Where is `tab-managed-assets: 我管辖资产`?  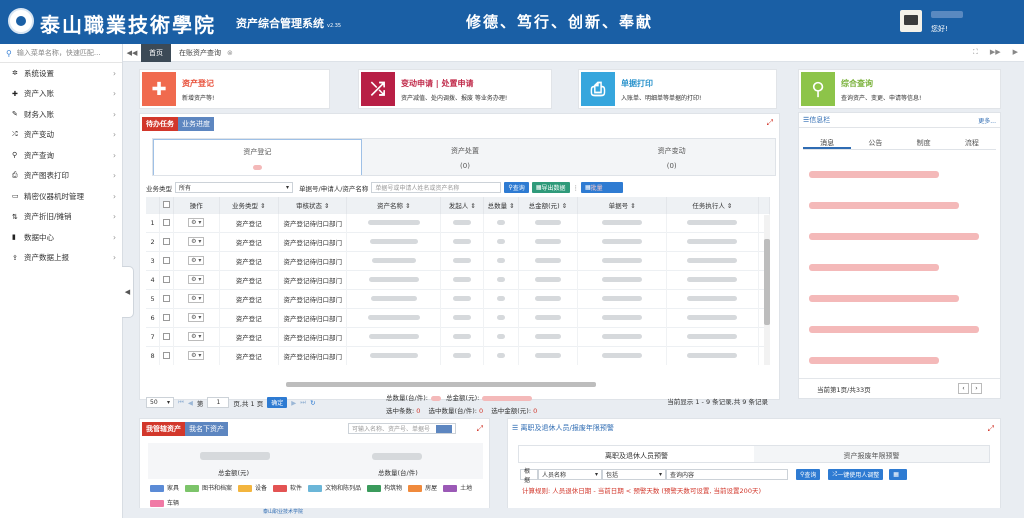
tab-managed-assets: 我管辖资产 is located at coordinates (163, 429).